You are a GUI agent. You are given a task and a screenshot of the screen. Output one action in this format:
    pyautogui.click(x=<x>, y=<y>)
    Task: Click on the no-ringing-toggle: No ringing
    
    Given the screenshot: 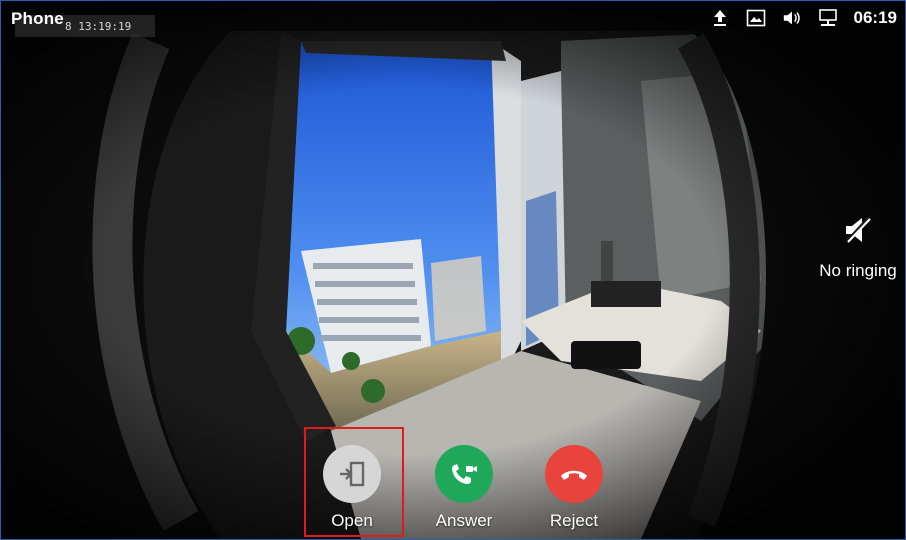 What is the action you would take?
    pyautogui.click(x=858, y=253)
    